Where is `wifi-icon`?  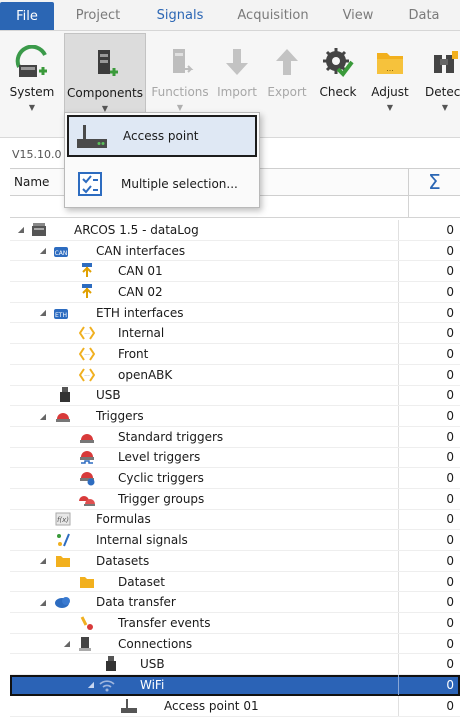 wifi-icon is located at coordinates (107, 685).